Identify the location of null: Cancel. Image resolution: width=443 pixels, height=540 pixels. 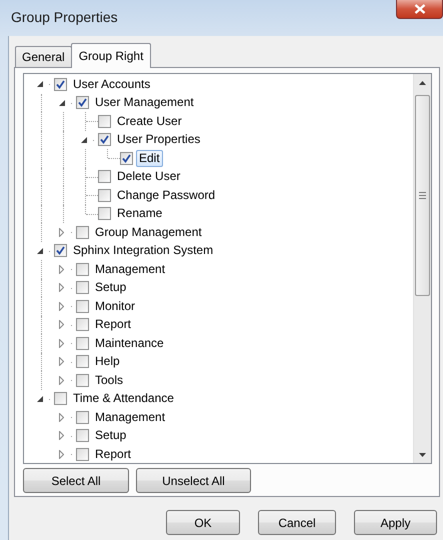
(297, 522).